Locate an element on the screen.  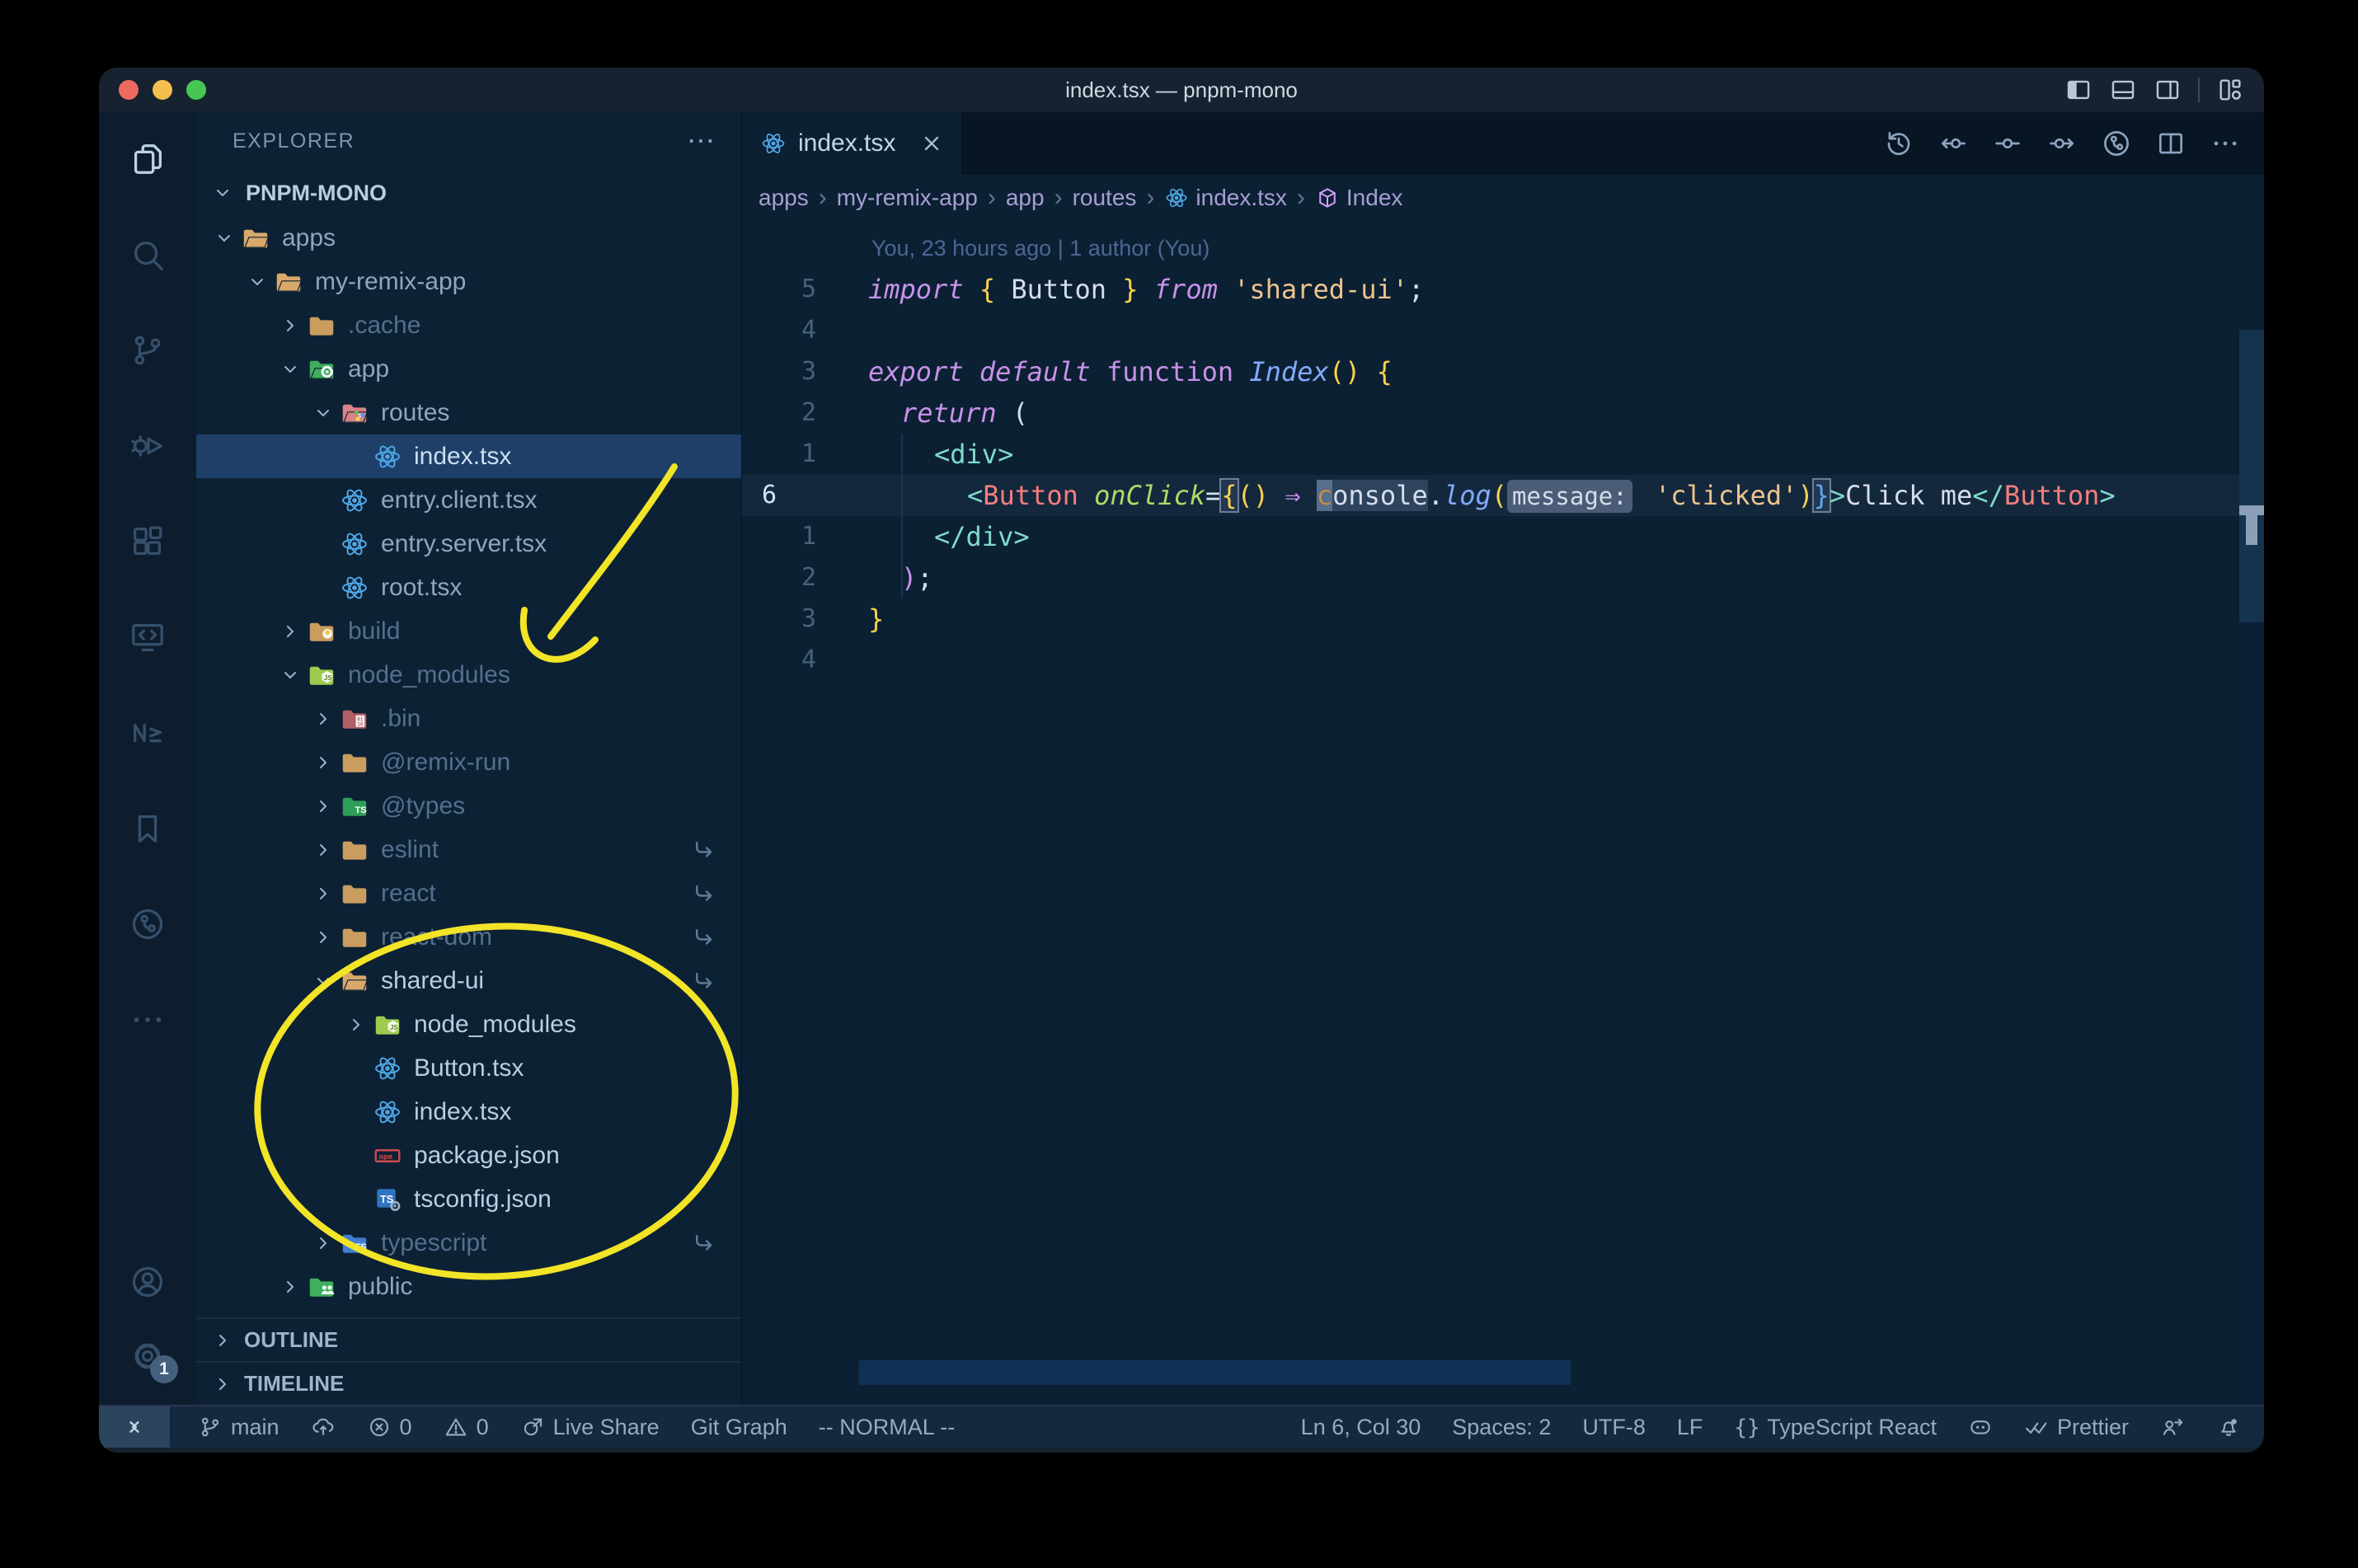
next-change-button is located at coordinates (2062, 143).